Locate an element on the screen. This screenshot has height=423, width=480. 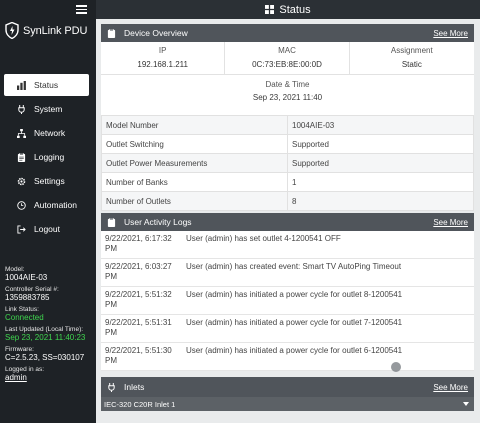
sidebar-item-network: Network is located at coordinates (46, 133).